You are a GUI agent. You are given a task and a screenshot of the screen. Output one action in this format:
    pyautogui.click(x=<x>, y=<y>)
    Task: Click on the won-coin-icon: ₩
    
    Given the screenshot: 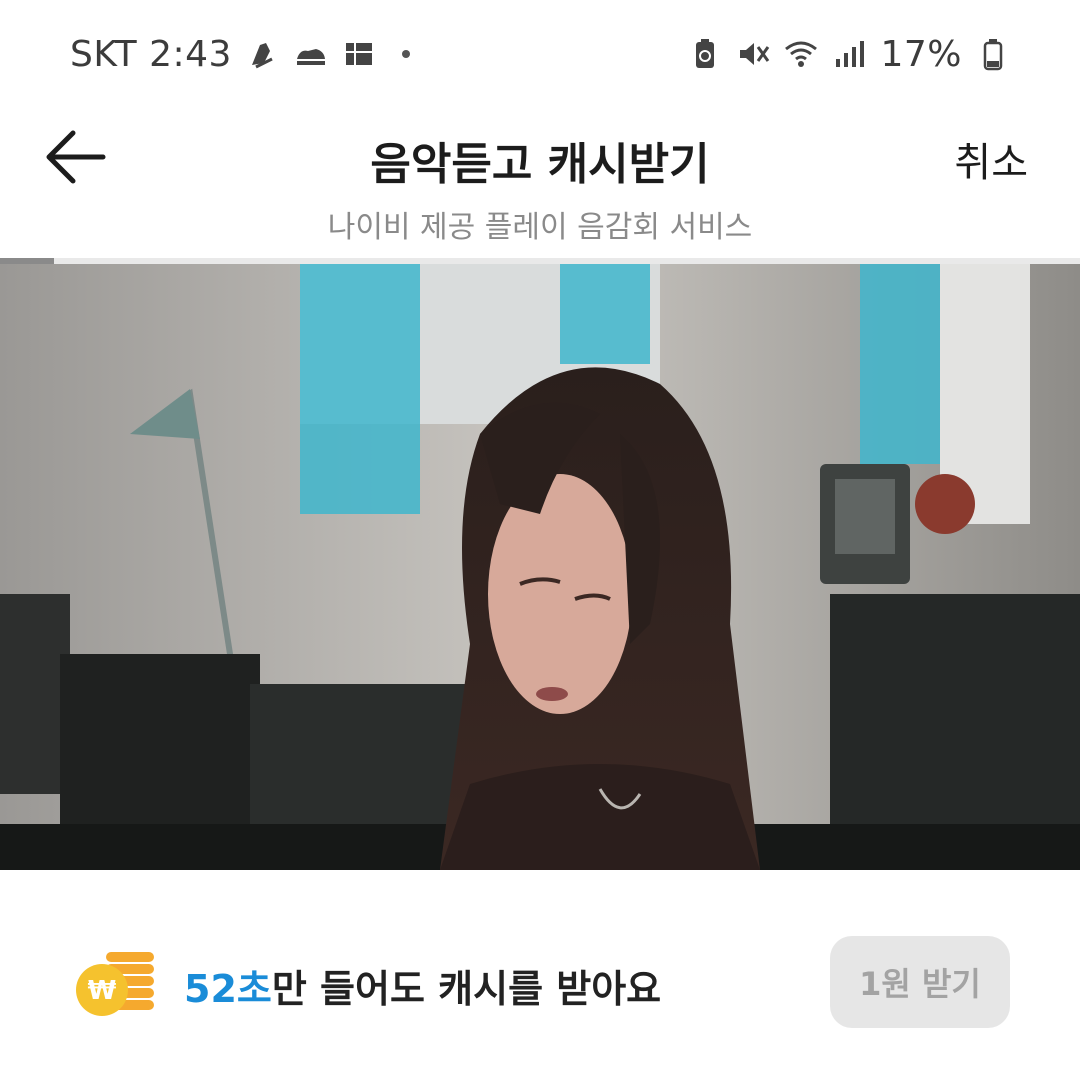 What is the action you would take?
    pyautogui.click(x=115, y=984)
    